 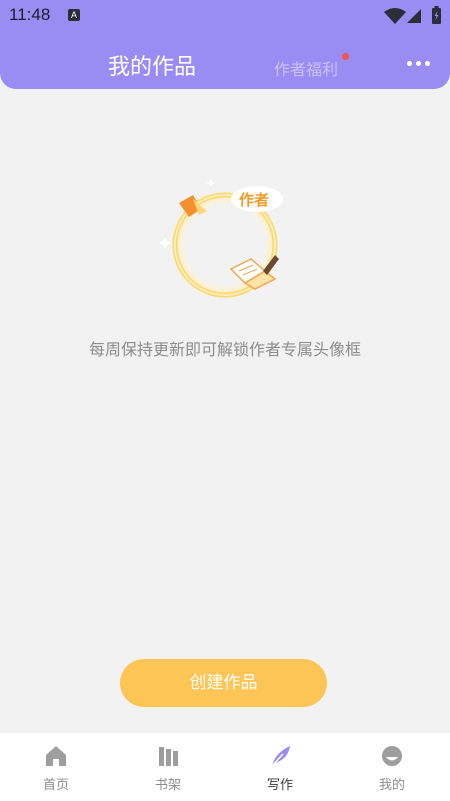 What do you see at coordinates (168, 756) in the screenshot?
I see `bookshelf-icon` at bounding box center [168, 756].